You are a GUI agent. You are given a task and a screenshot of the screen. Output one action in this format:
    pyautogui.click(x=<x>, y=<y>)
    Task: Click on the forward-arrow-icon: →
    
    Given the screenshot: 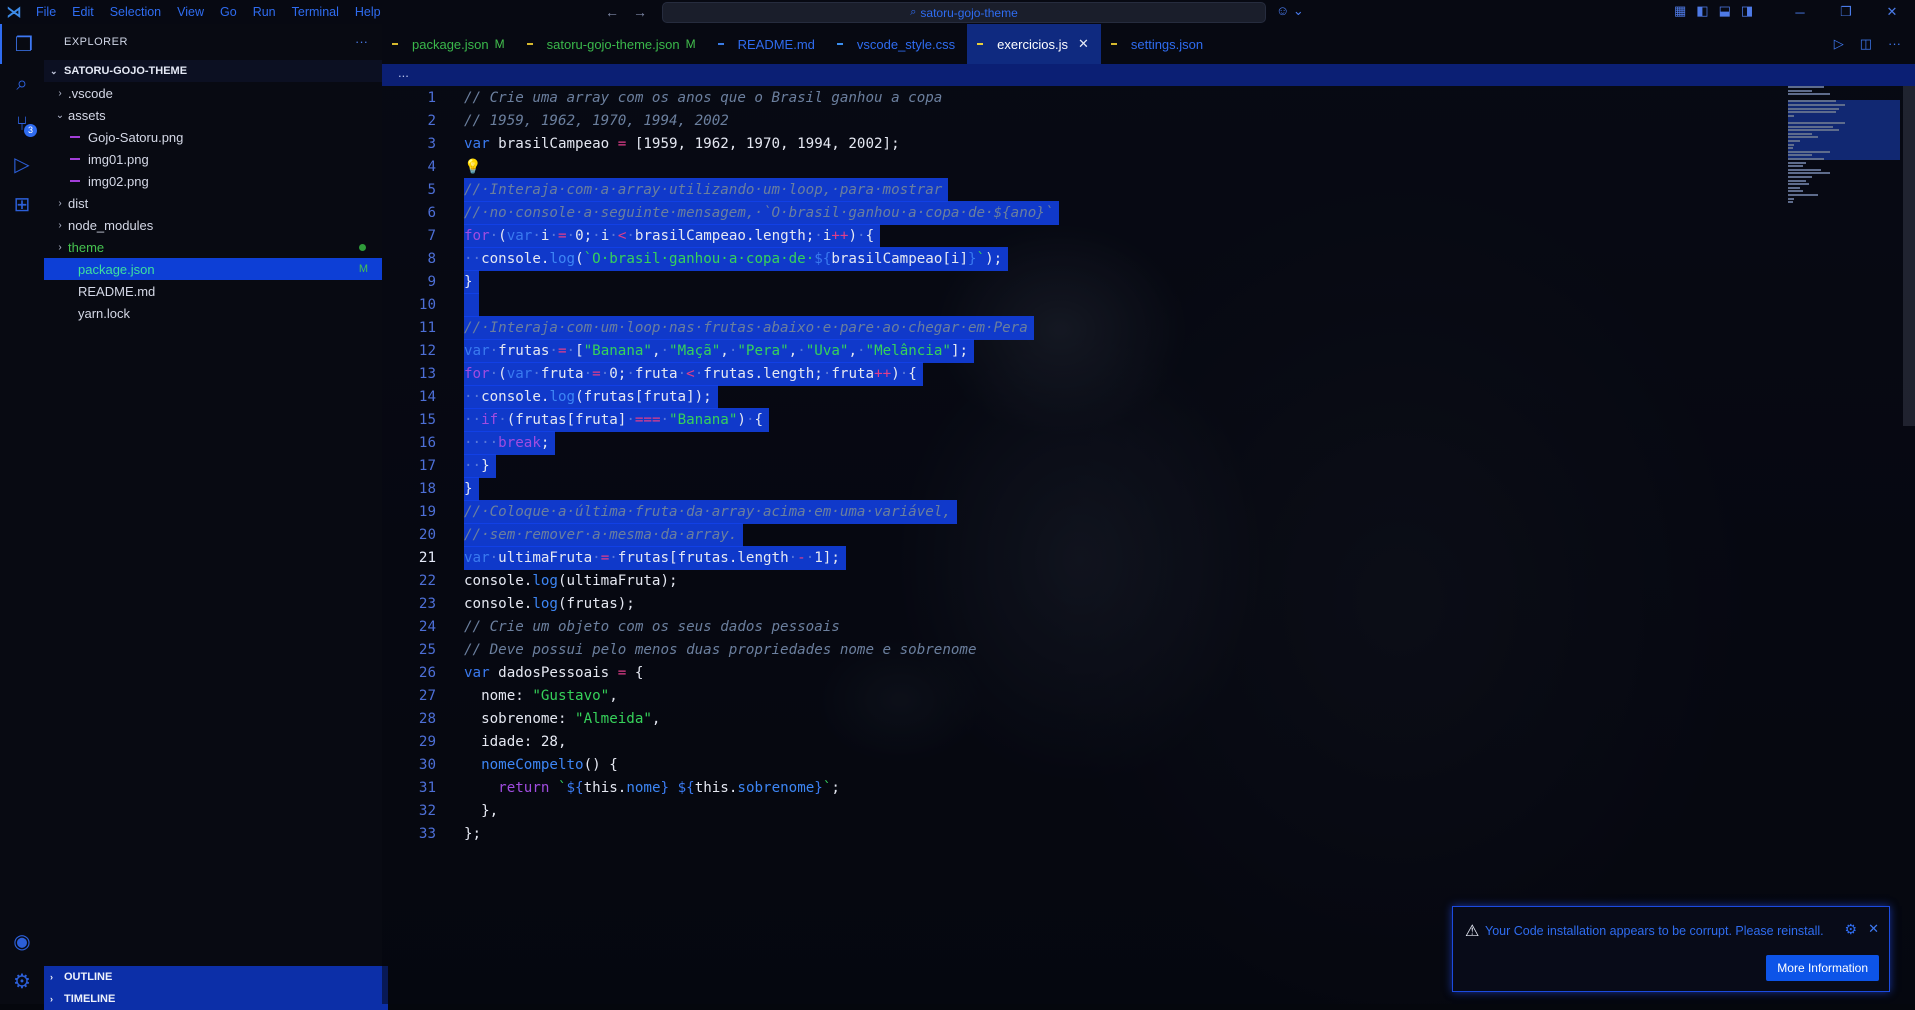 What is the action you would take?
    pyautogui.click(x=640, y=12)
    